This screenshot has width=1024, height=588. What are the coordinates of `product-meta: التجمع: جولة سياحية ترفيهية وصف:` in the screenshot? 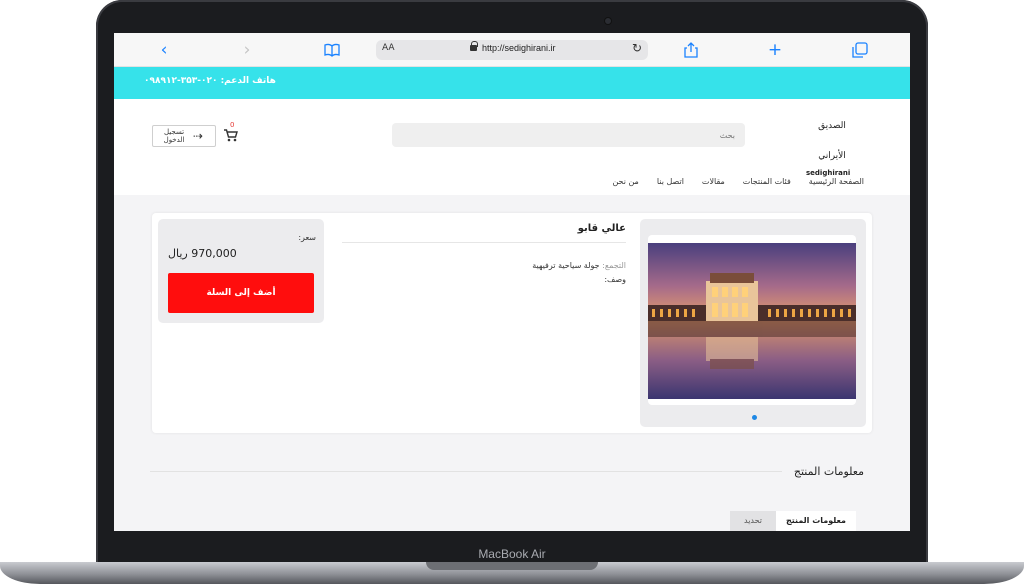 It's located at (484, 273).